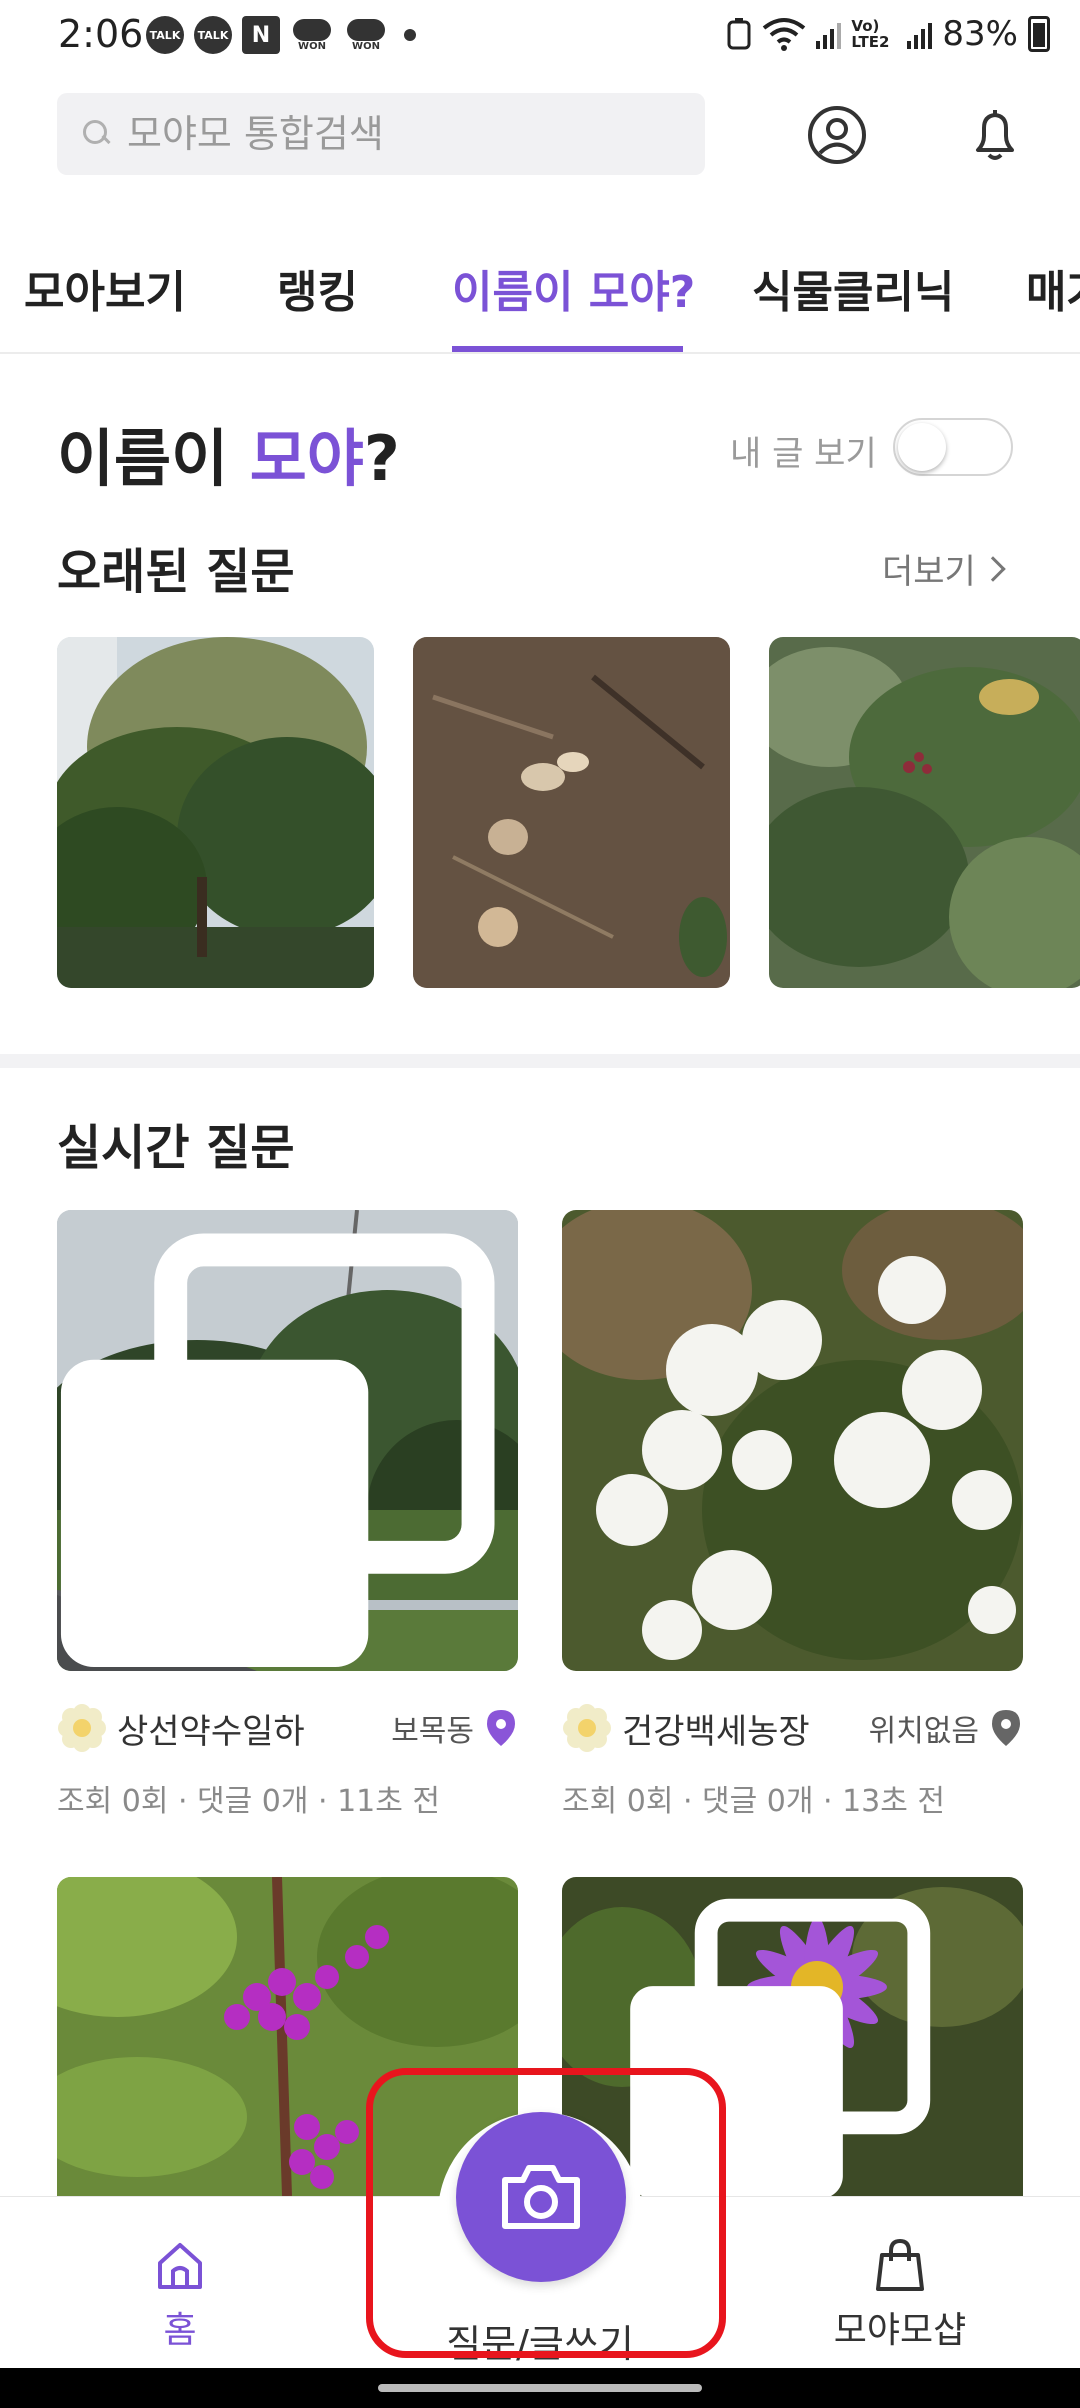  What do you see at coordinates (97, 134) in the screenshot?
I see `search-icon` at bounding box center [97, 134].